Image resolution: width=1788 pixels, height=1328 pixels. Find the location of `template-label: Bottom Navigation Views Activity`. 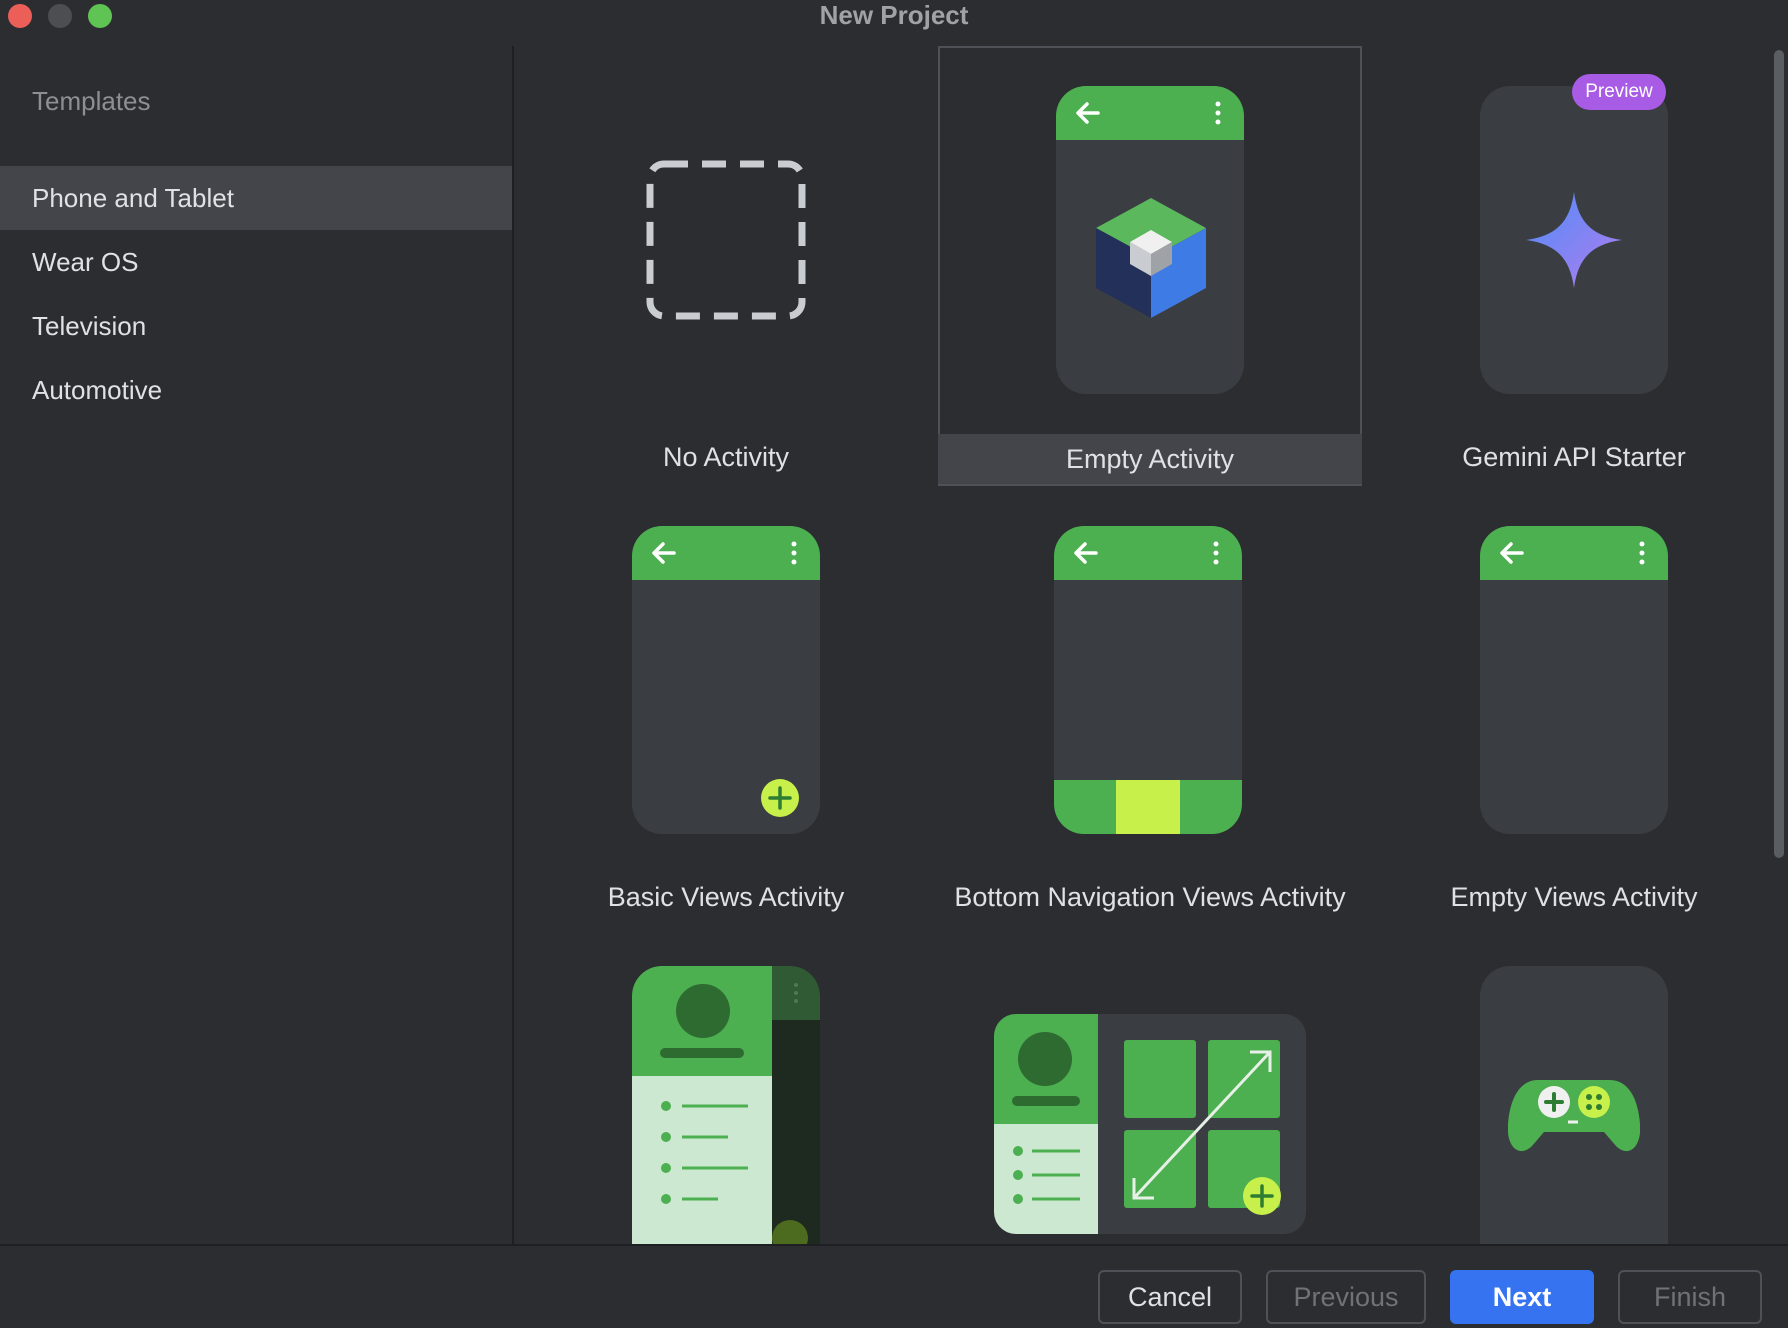

template-label: Bottom Navigation Views Activity is located at coordinates (1150, 897).